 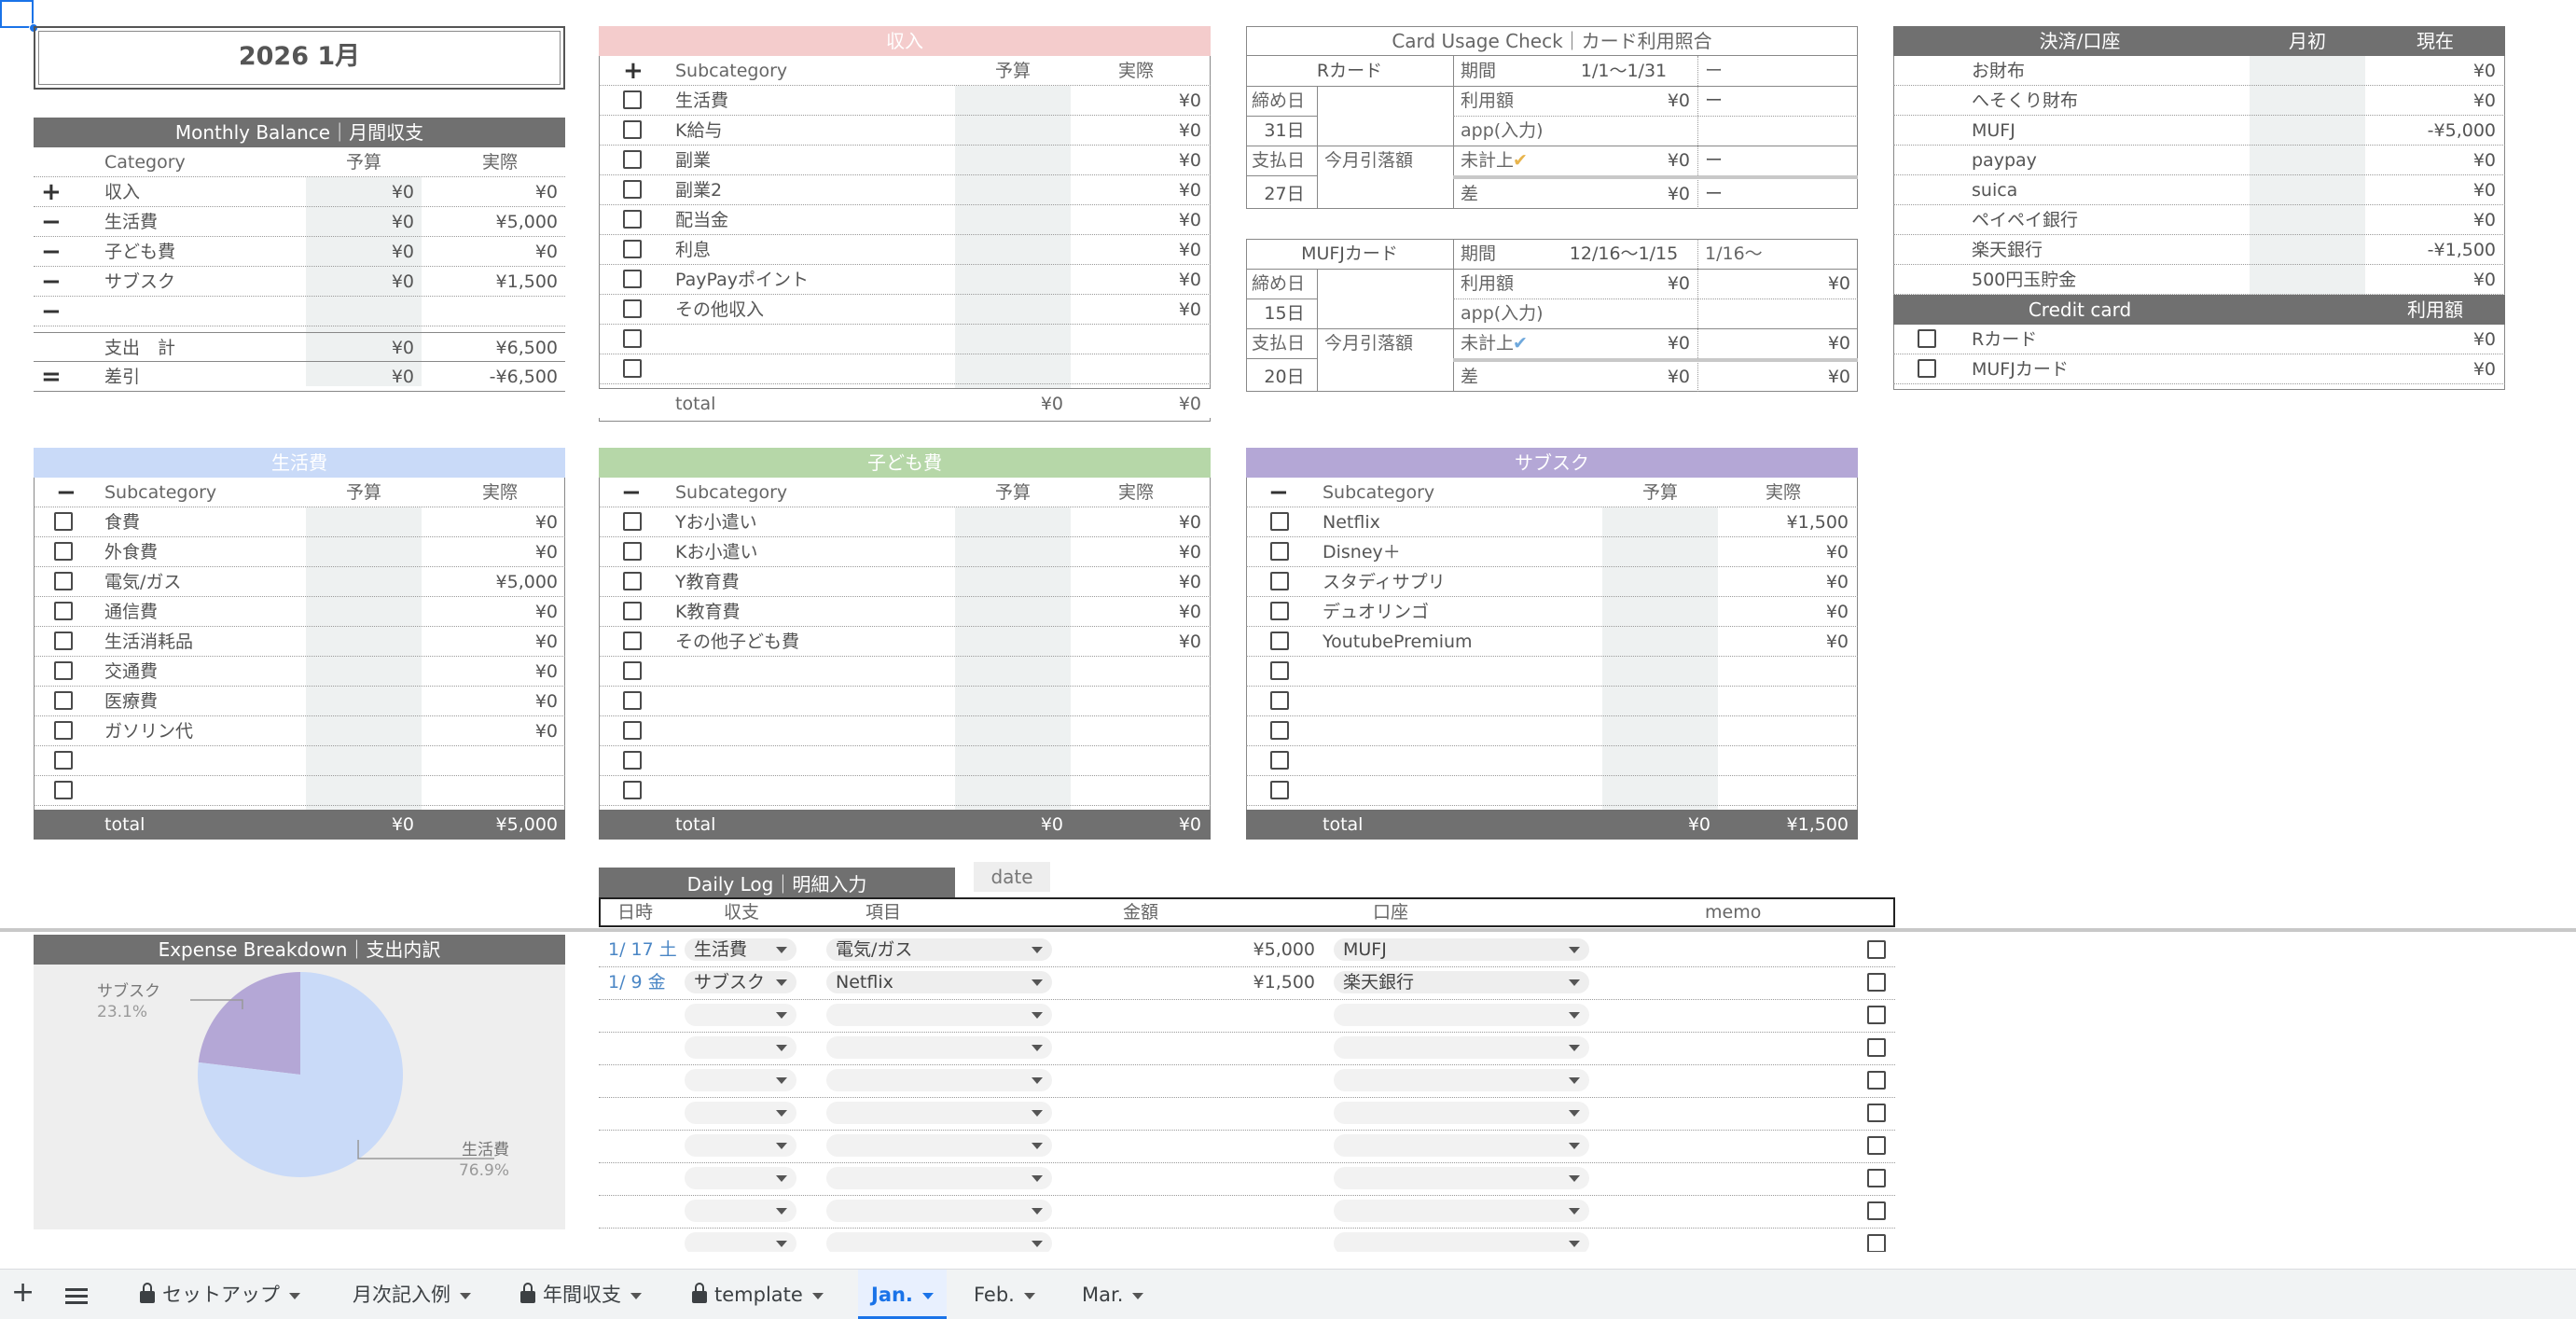 I want to click on log-amount: ¥5,000, so click(x=1190, y=950).